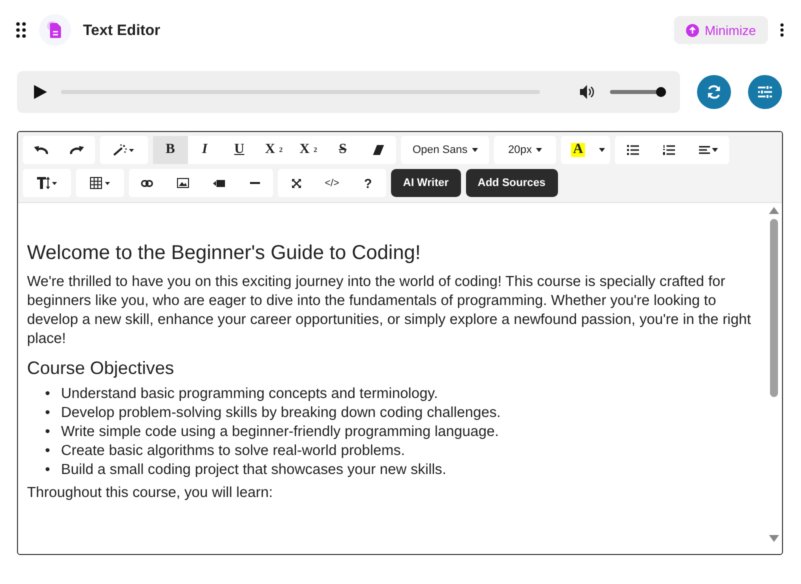 This screenshot has width=801, height=584. What do you see at coordinates (77, 150) in the screenshot?
I see `redo-icon` at bounding box center [77, 150].